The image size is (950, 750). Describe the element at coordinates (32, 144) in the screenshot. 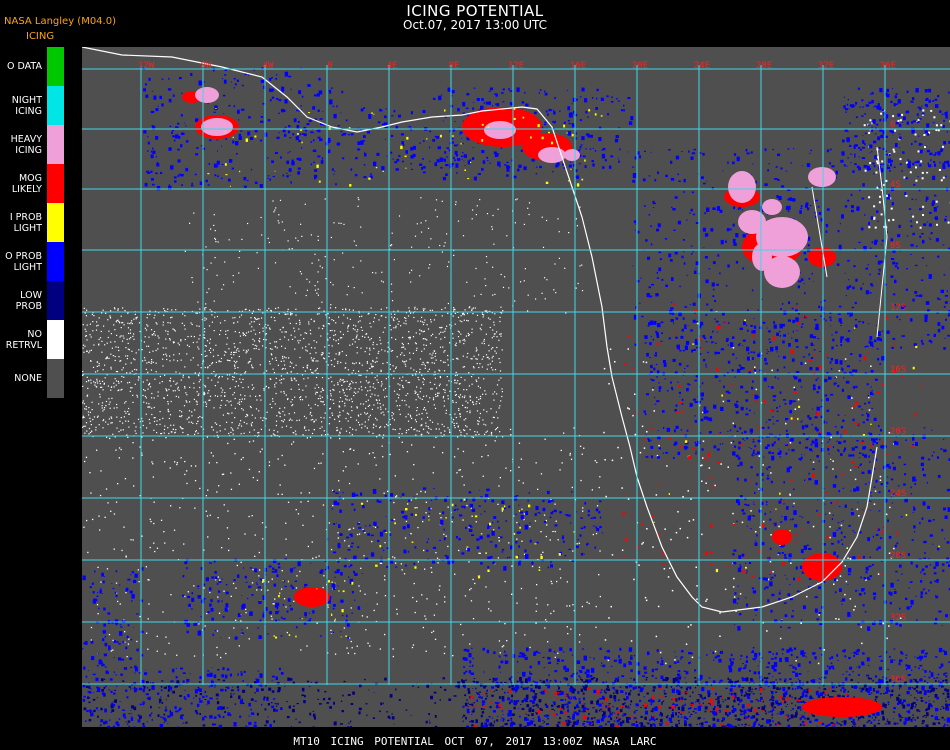

I see `legend-item: HEAVY ICING` at that location.